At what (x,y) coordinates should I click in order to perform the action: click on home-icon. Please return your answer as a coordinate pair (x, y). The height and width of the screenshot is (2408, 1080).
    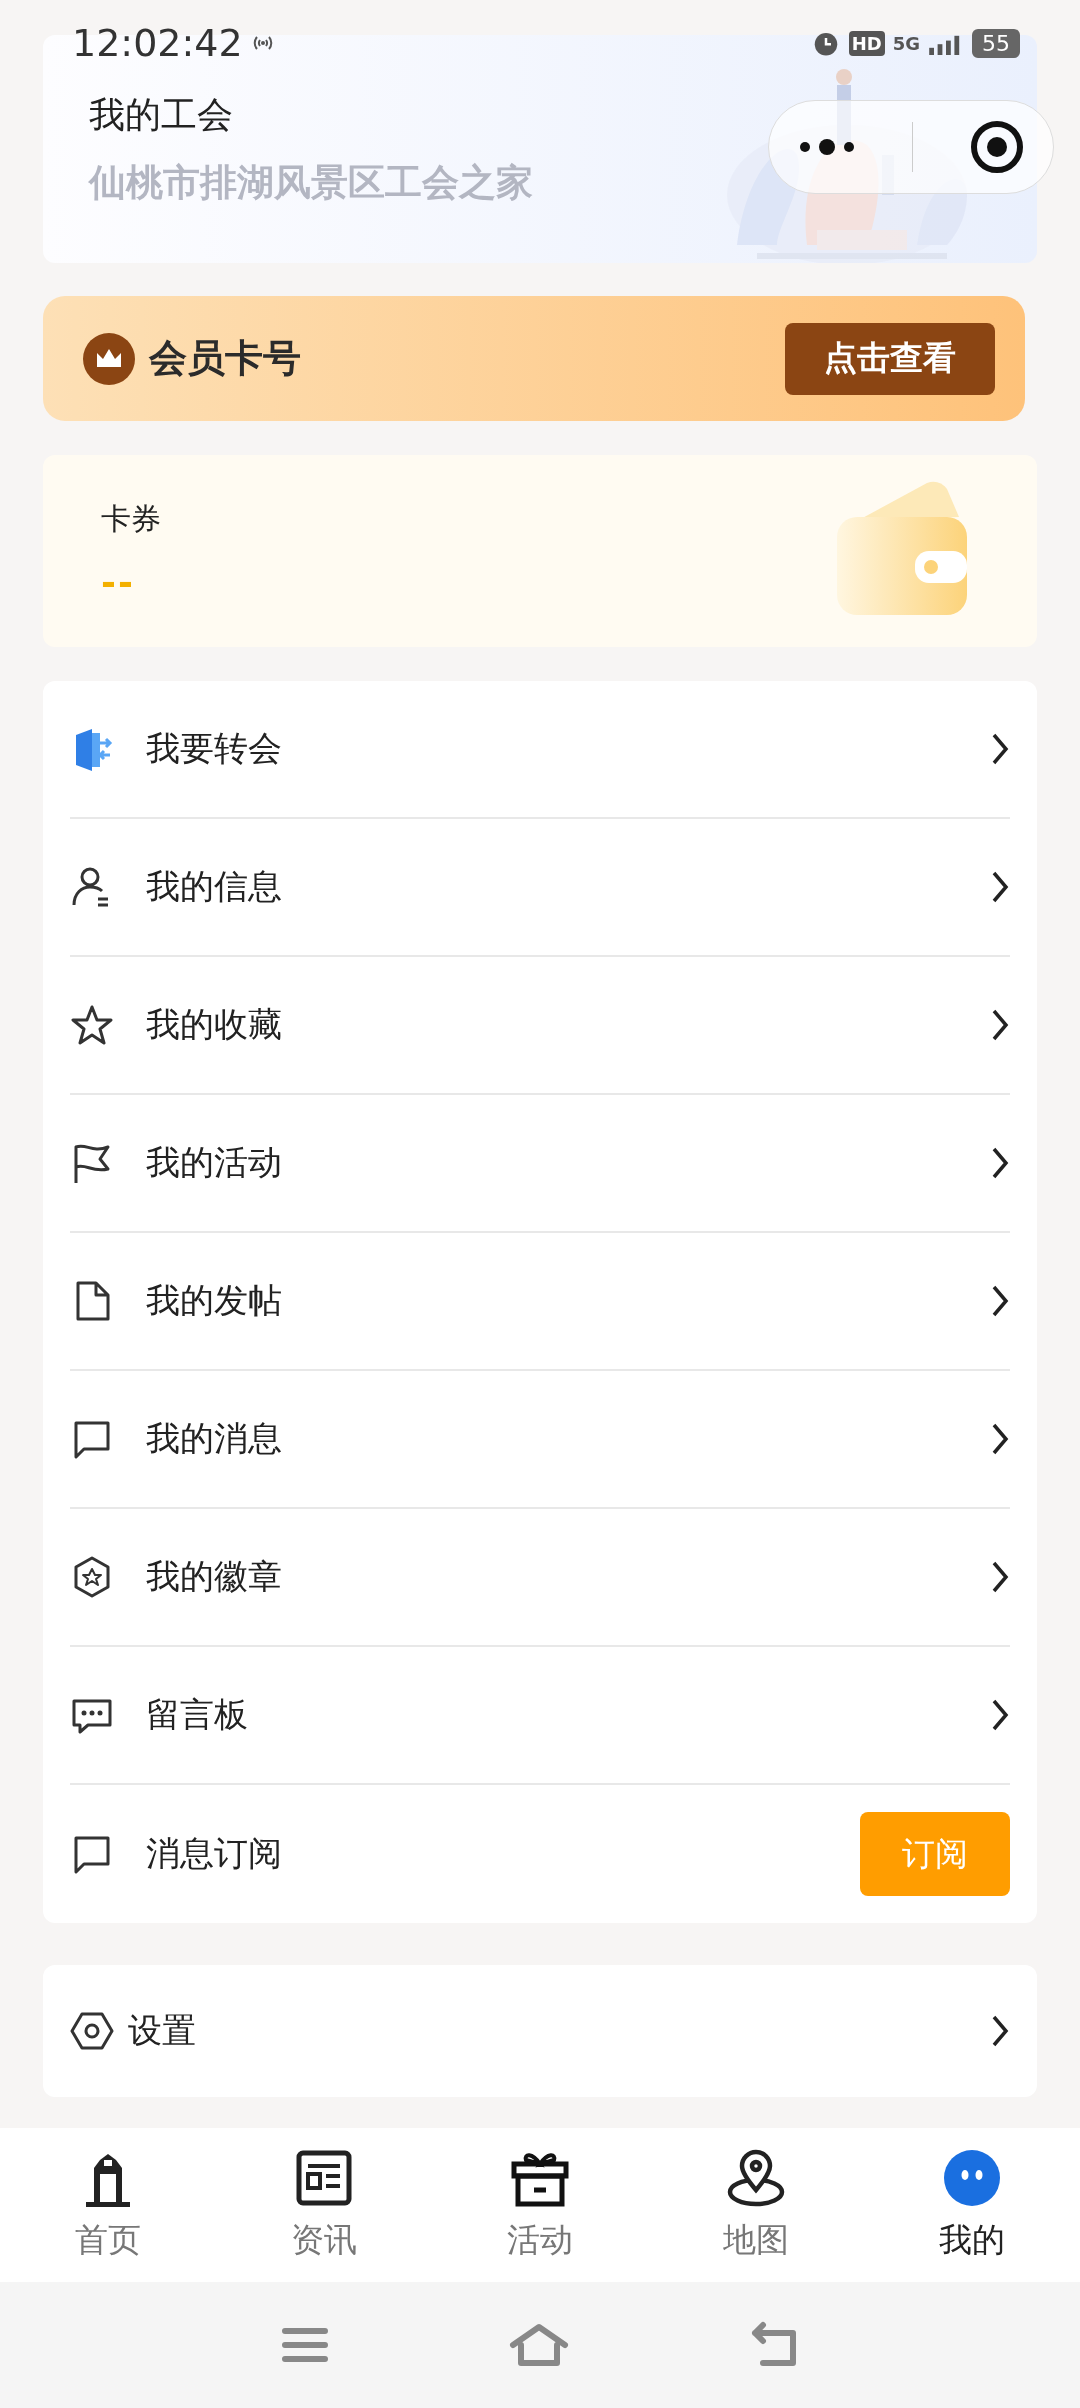
    Looking at the image, I should click on (539, 2345).